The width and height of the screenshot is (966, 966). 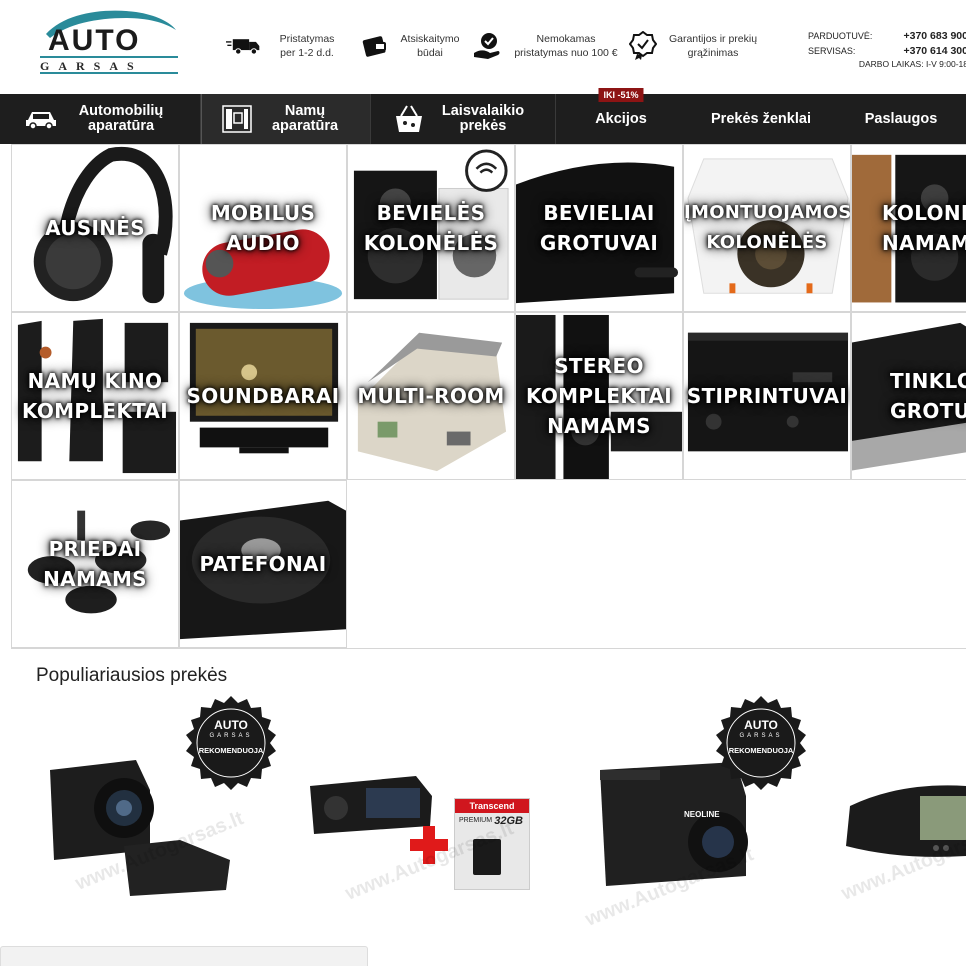 What do you see at coordinates (305, 118) in the screenshot?
I see `nav-label-home-audio: Namų aparatūra` at bounding box center [305, 118].